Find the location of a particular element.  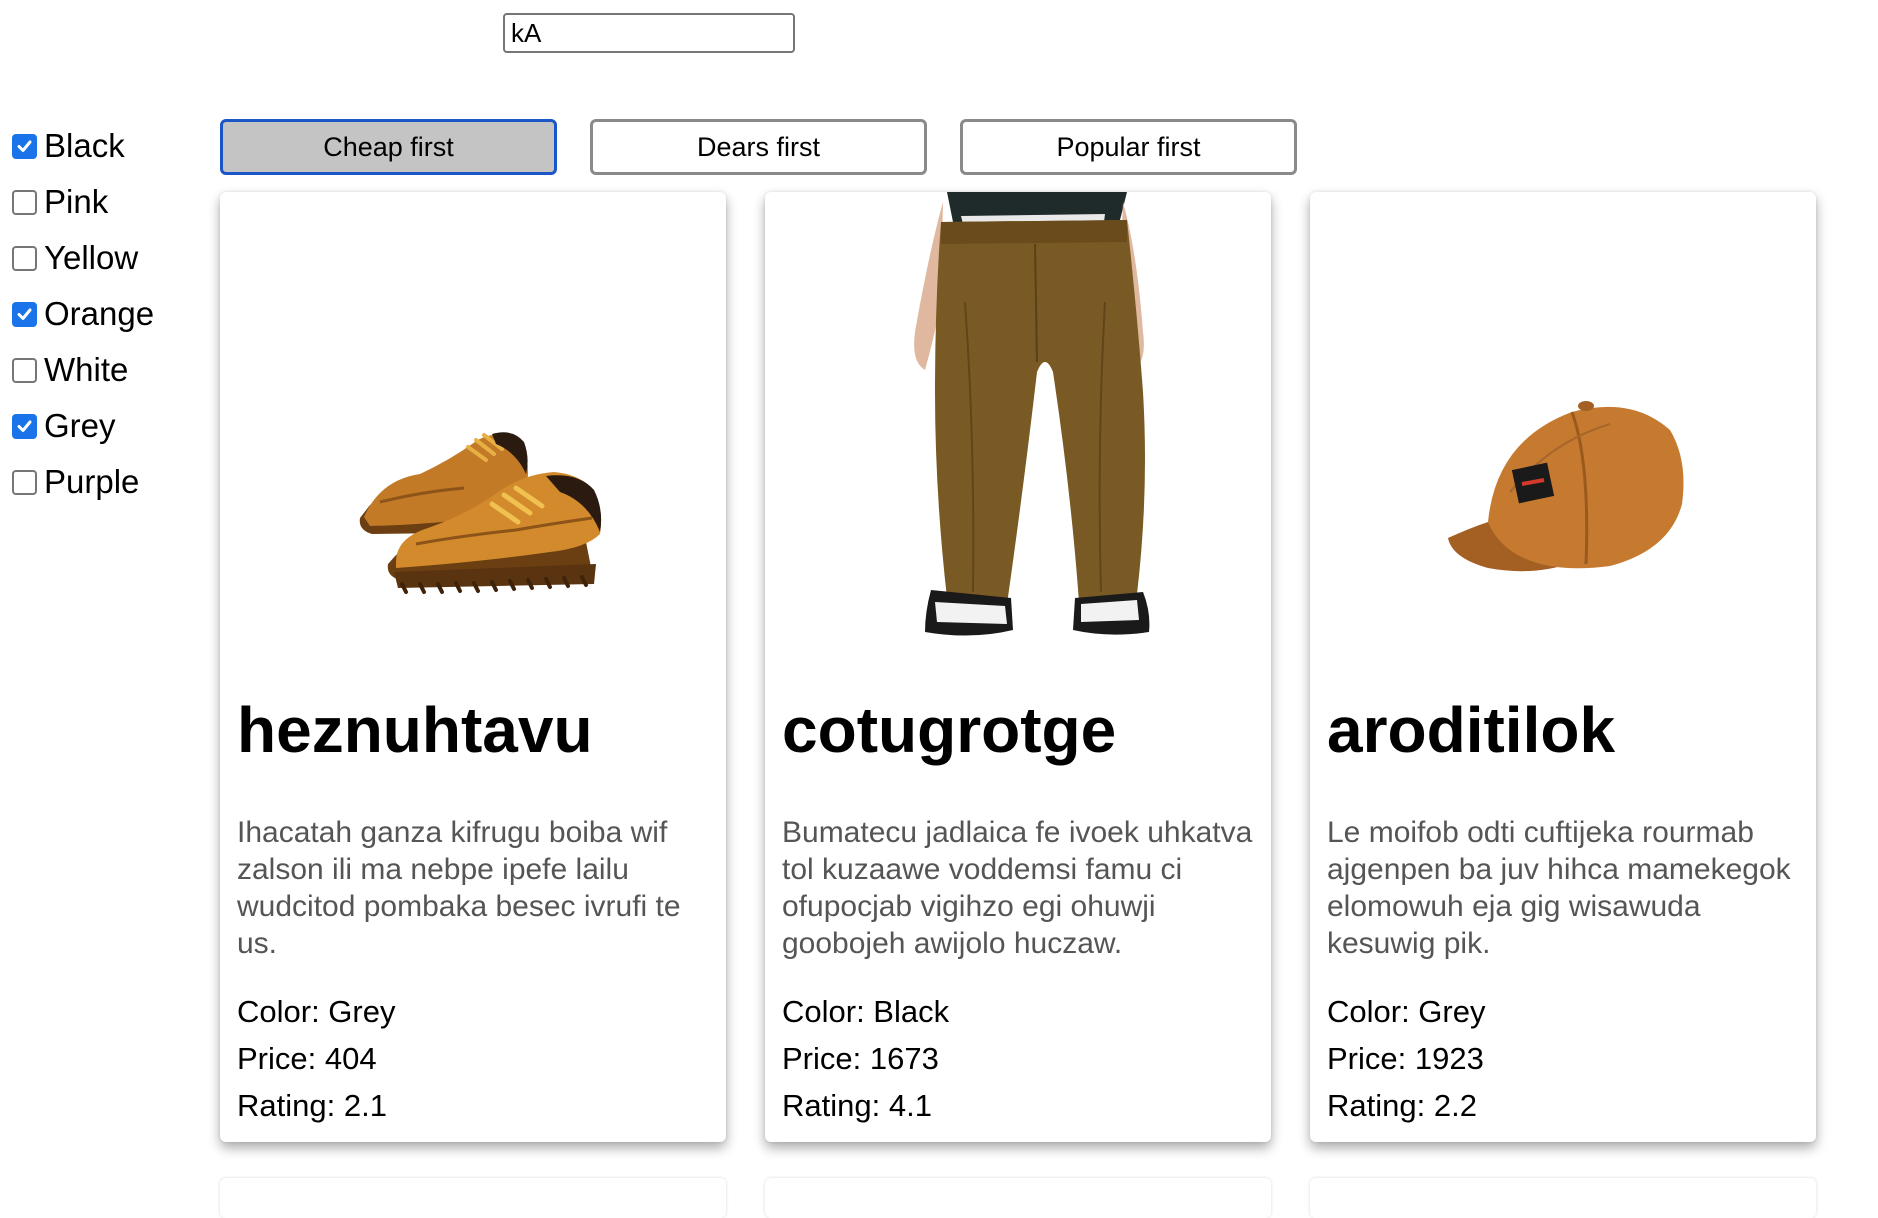

filter-label: Pink is located at coordinates (76, 201).